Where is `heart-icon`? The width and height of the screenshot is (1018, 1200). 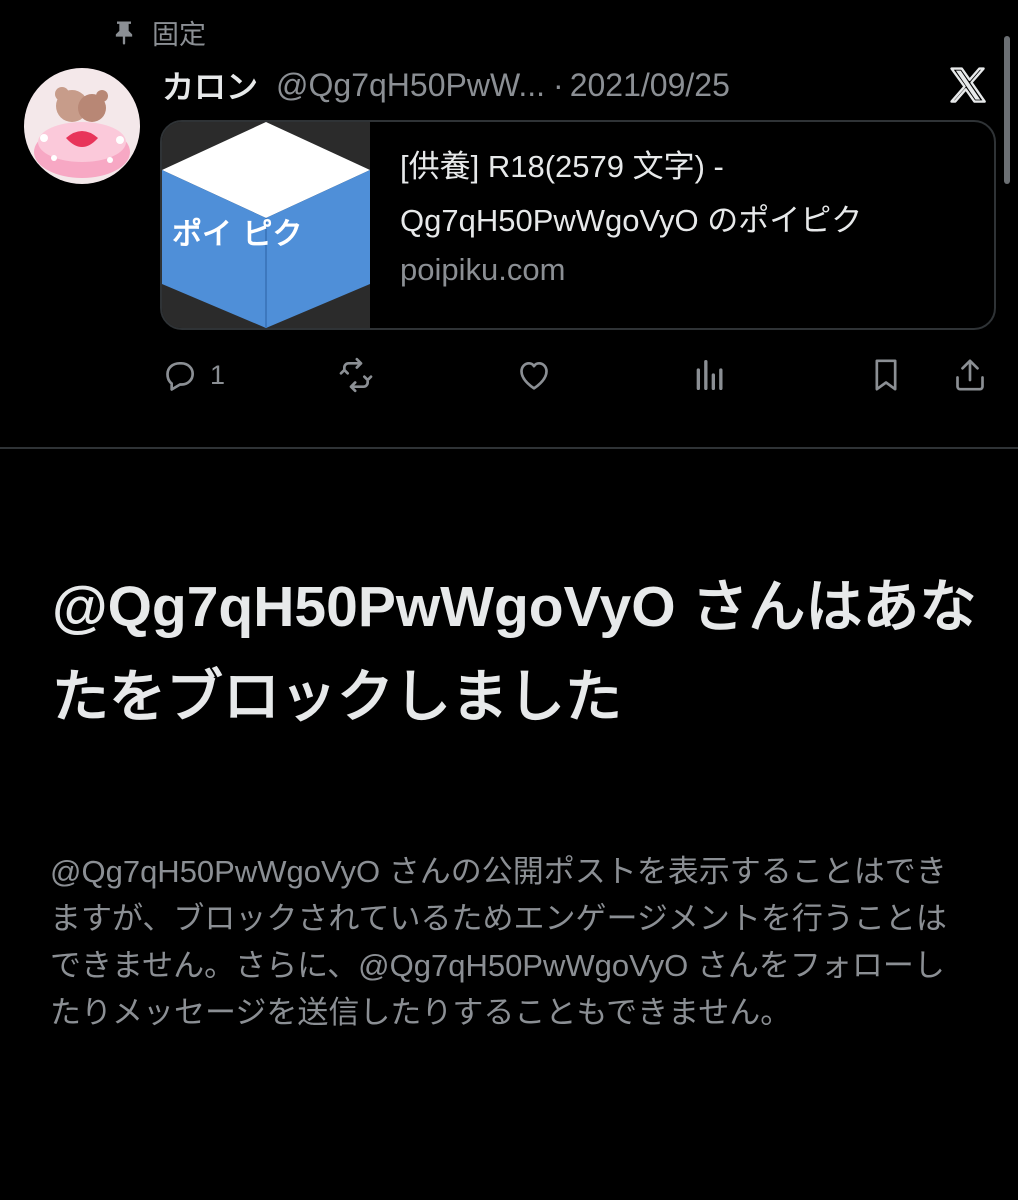
heart-icon is located at coordinates (534, 376).